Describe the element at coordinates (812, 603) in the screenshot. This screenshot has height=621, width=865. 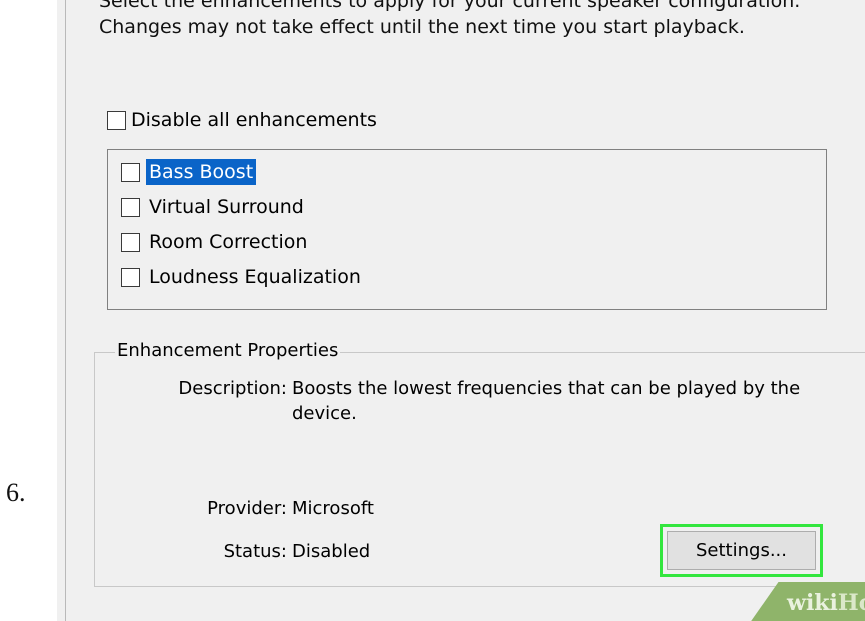
I see `watermark-wiki: wiki` at that location.